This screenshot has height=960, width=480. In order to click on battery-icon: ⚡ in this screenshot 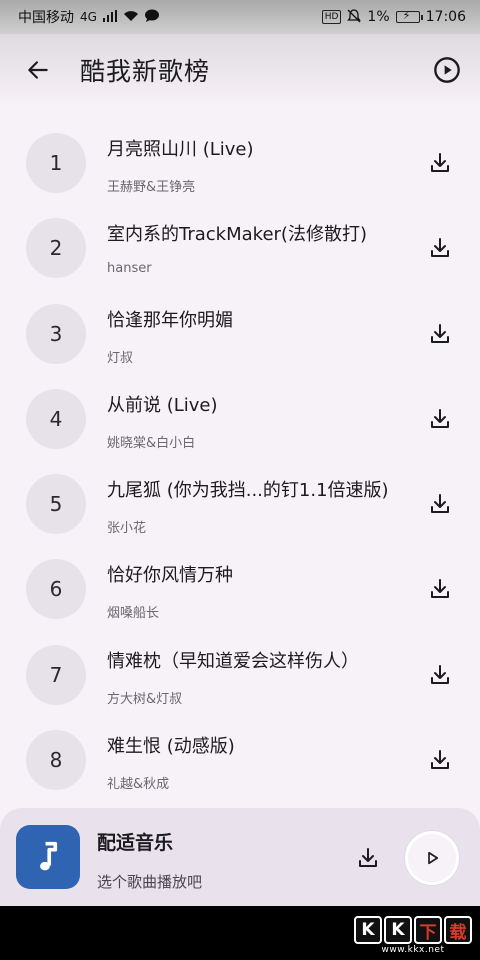, I will do `click(409, 16)`.